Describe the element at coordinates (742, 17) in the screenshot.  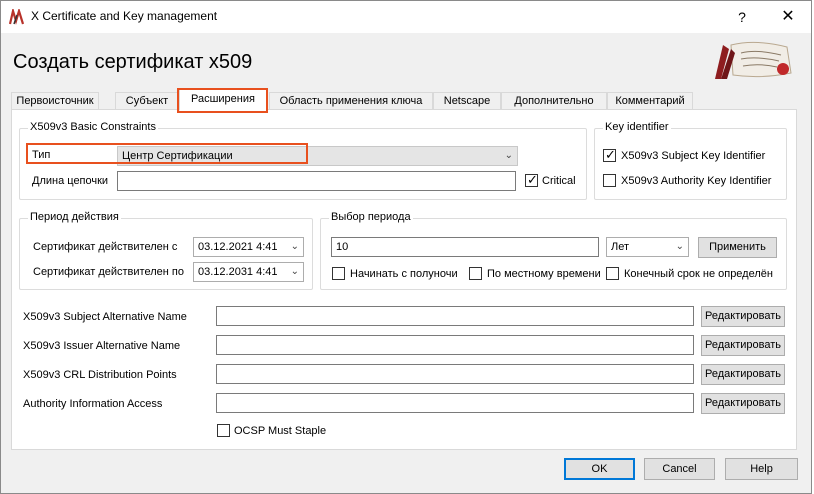
I see `help-title-button: ?` at that location.